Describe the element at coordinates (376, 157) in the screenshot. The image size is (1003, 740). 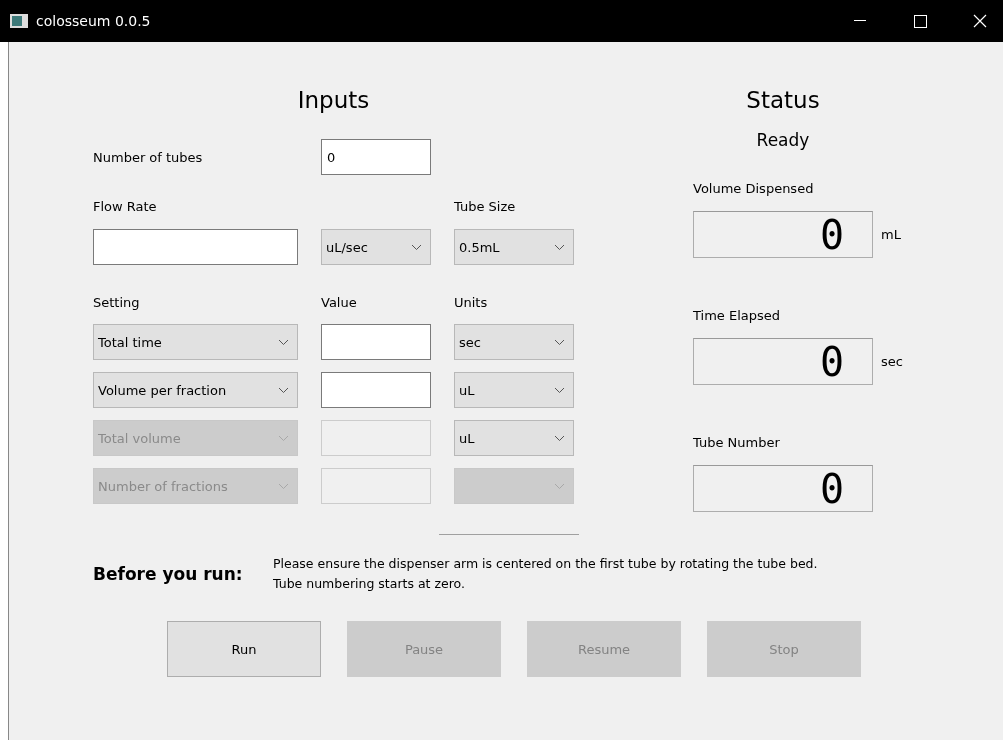
I see `number-of-tubes-field: 0` at that location.